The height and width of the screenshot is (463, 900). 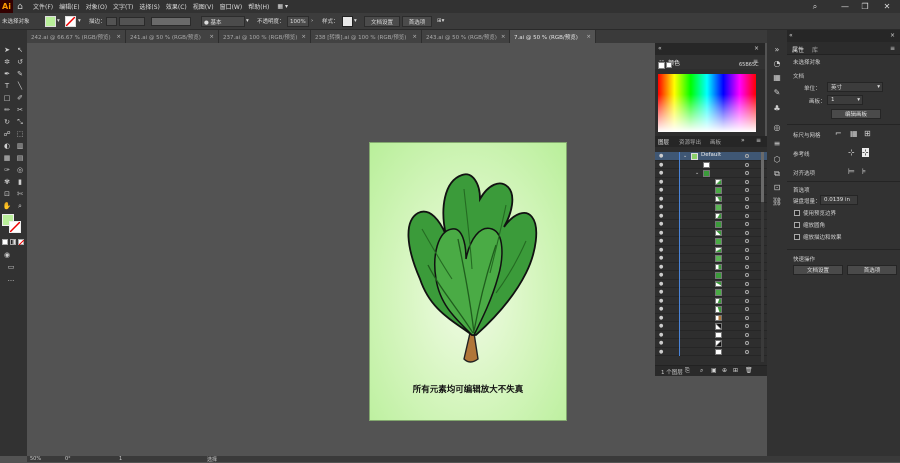 I want to click on spinach-illustration, so click(x=469, y=267).